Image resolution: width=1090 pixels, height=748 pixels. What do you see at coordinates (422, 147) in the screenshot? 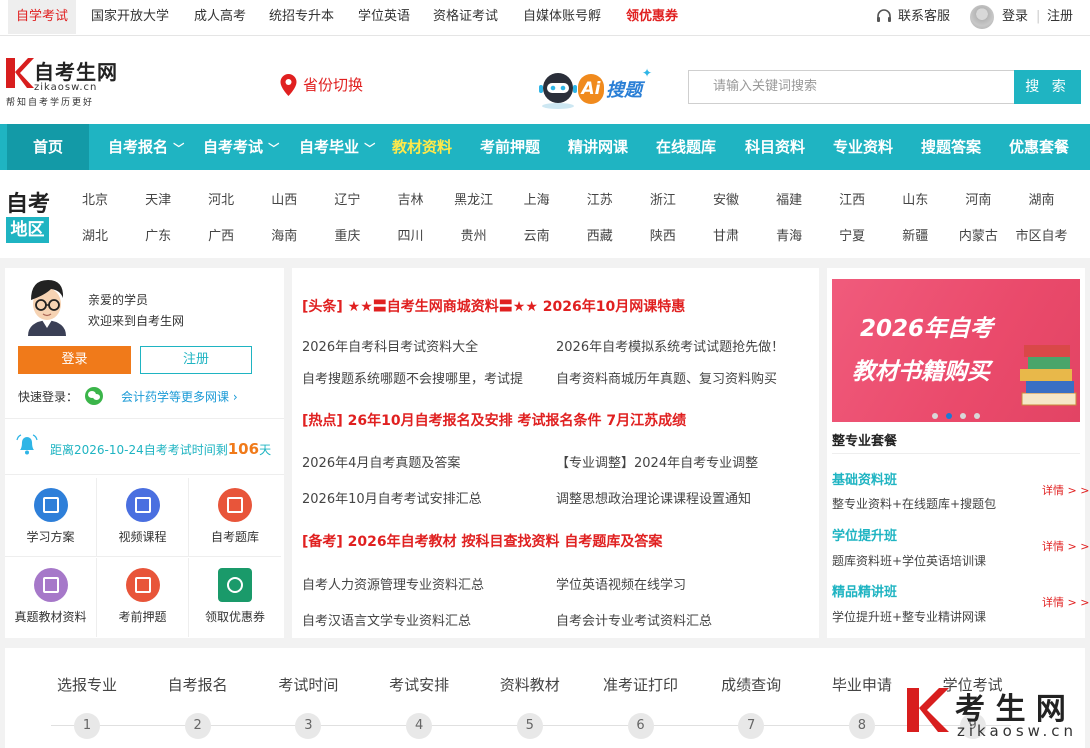
I see `nav-item-jiaocai: 教材资料` at bounding box center [422, 147].